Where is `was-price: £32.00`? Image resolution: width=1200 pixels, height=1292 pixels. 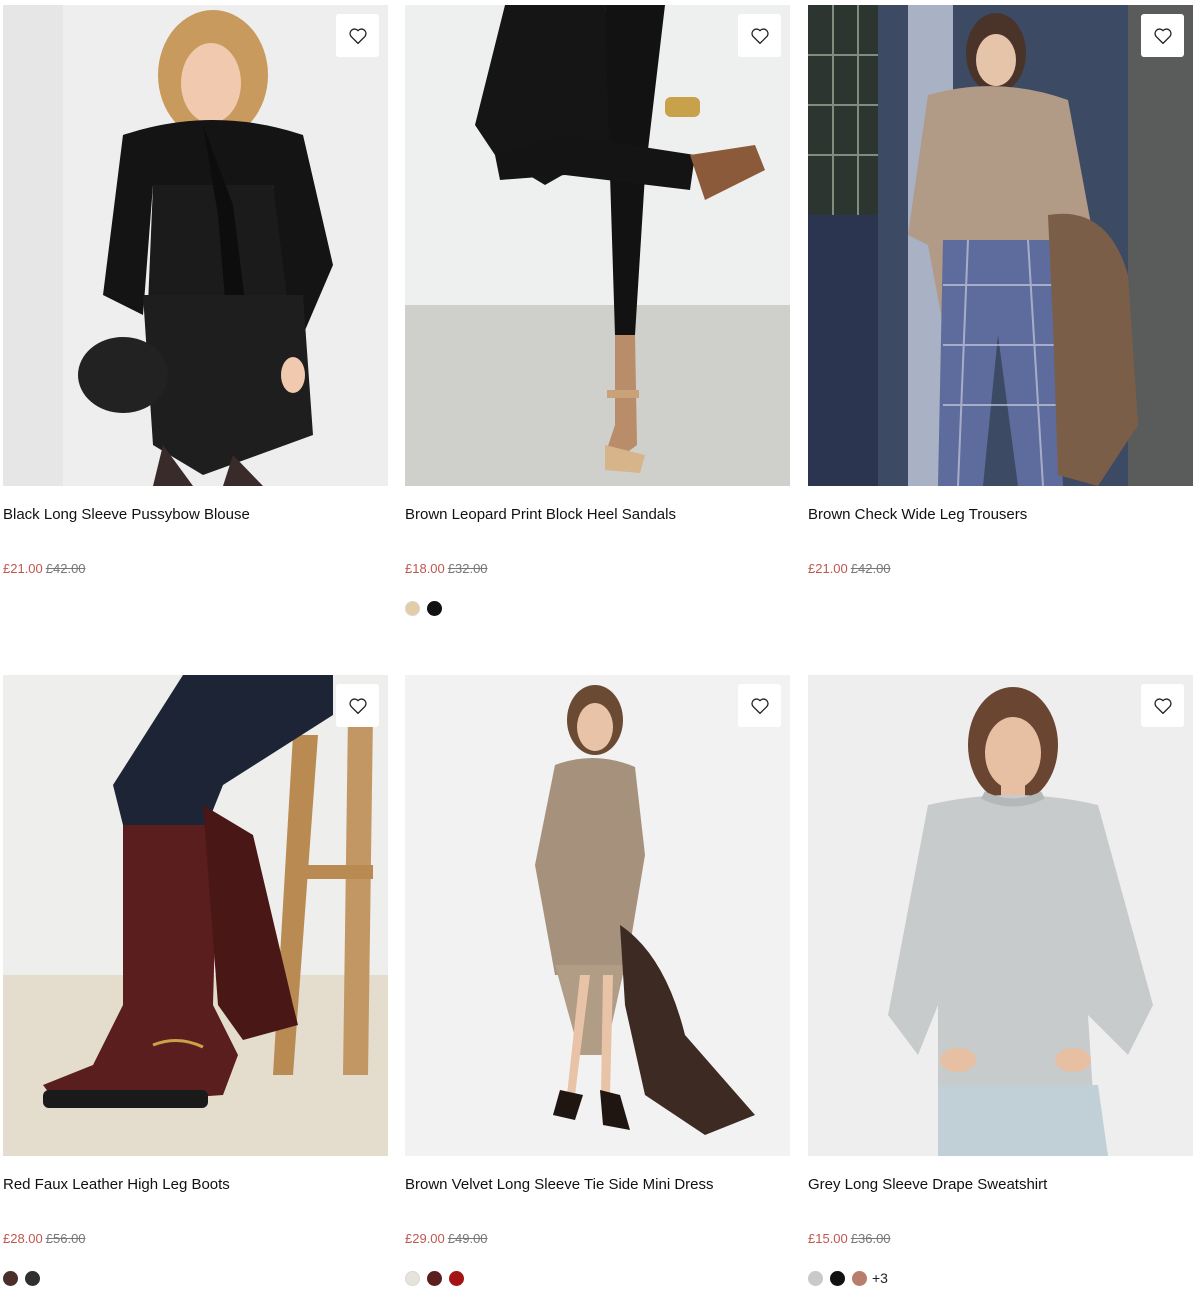
was-price: £32.00 is located at coordinates (467, 568).